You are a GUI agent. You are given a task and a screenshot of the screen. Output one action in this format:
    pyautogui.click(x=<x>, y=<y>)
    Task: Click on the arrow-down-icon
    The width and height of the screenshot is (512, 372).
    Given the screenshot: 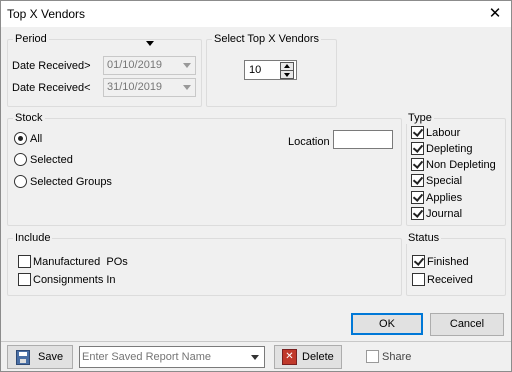 What is the action you would take?
    pyautogui.click(x=287, y=75)
    